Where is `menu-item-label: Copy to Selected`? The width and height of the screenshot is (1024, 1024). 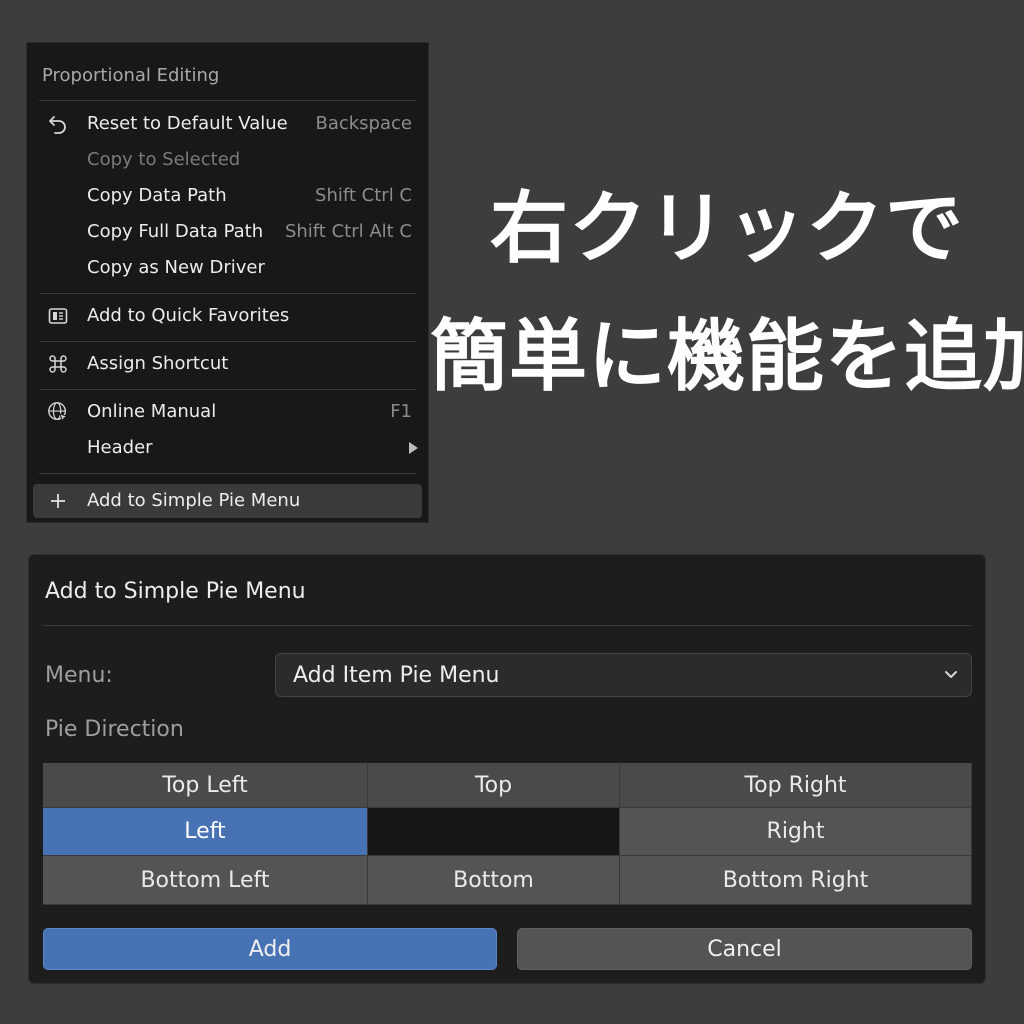 menu-item-label: Copy to Selected is located at coordinates (164, 159).